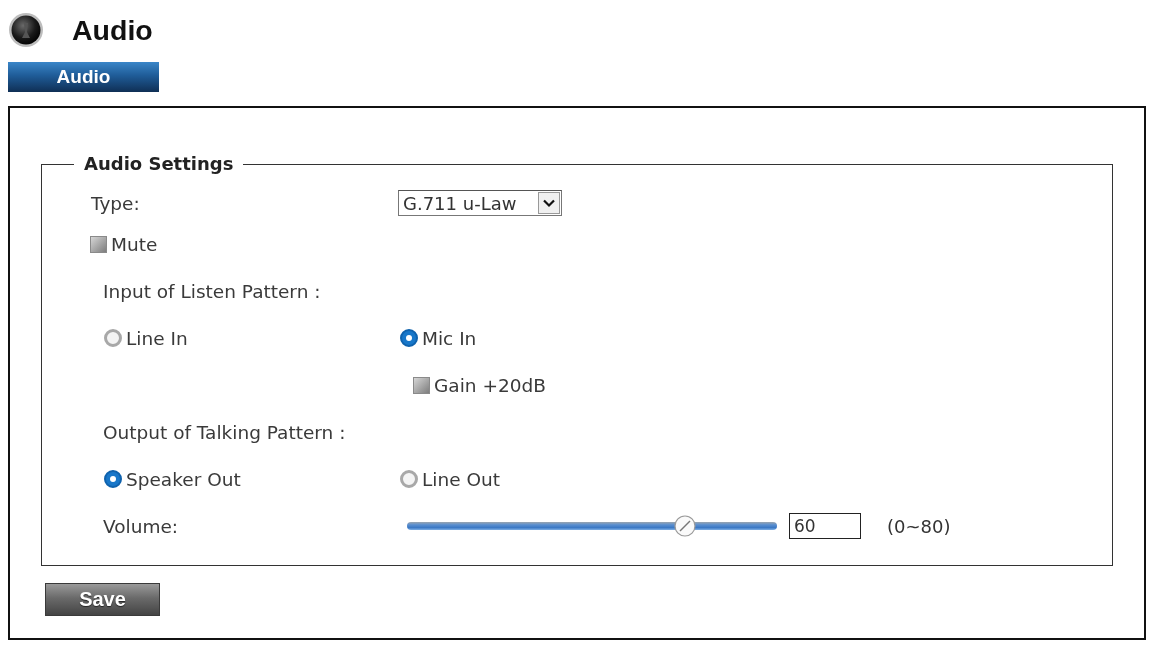  I want to click on chevron-down-icon, so click(549, 203).